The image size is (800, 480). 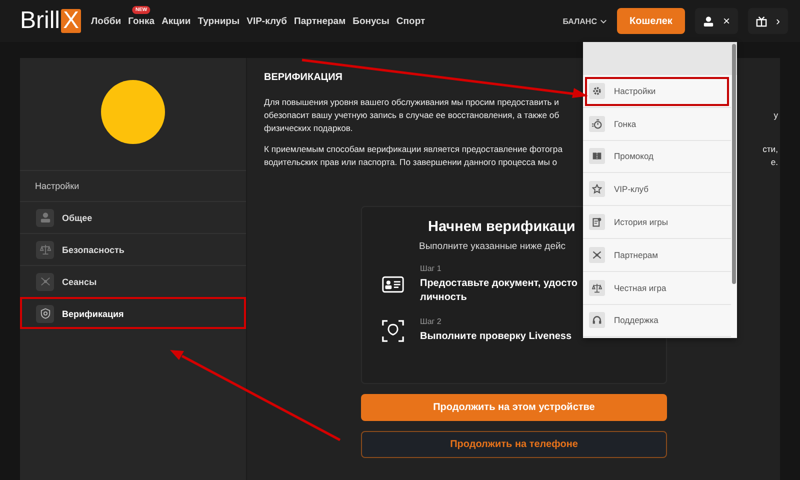 What do you see at coordinates (51, 21) in the screenshot?
I see `brand-logo: Brill X` at bounding box center [51, 21].